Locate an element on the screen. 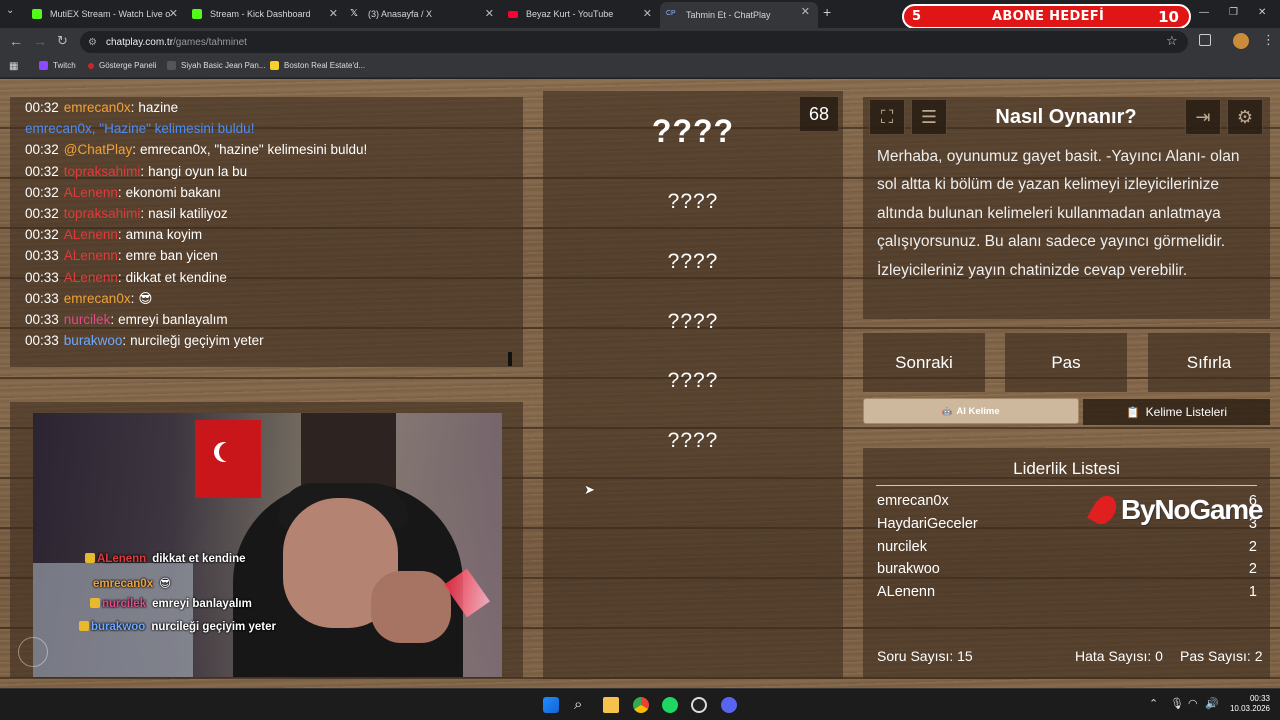  reset-button: Sıfırla is located at coordinates (1209, 362).